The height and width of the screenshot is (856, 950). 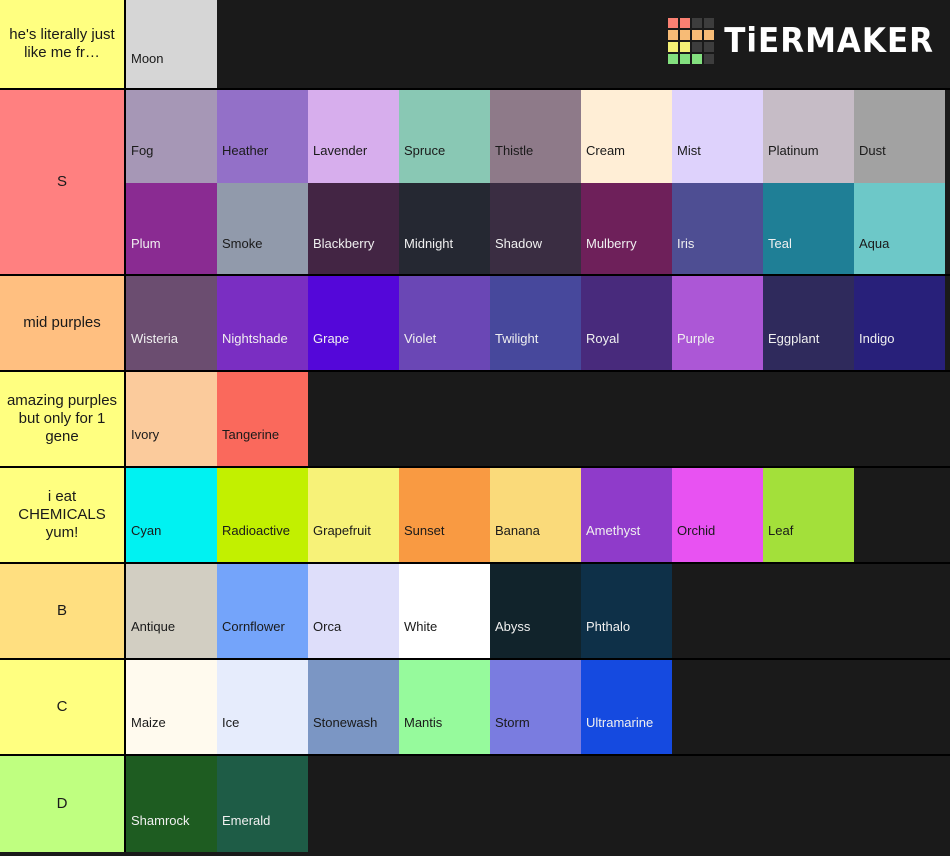 I want to click on tier-item: Dust, so click(x=899, y=136).